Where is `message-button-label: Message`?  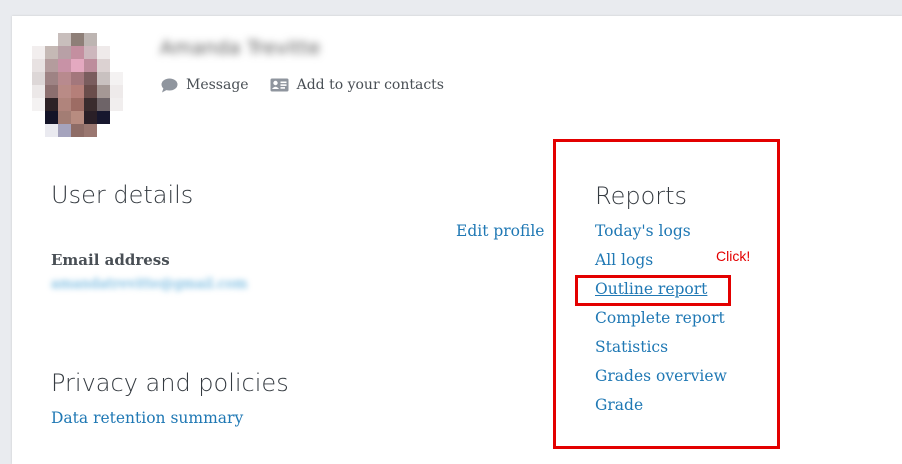 message-button-label: Message is located at coordinates (217, 85).